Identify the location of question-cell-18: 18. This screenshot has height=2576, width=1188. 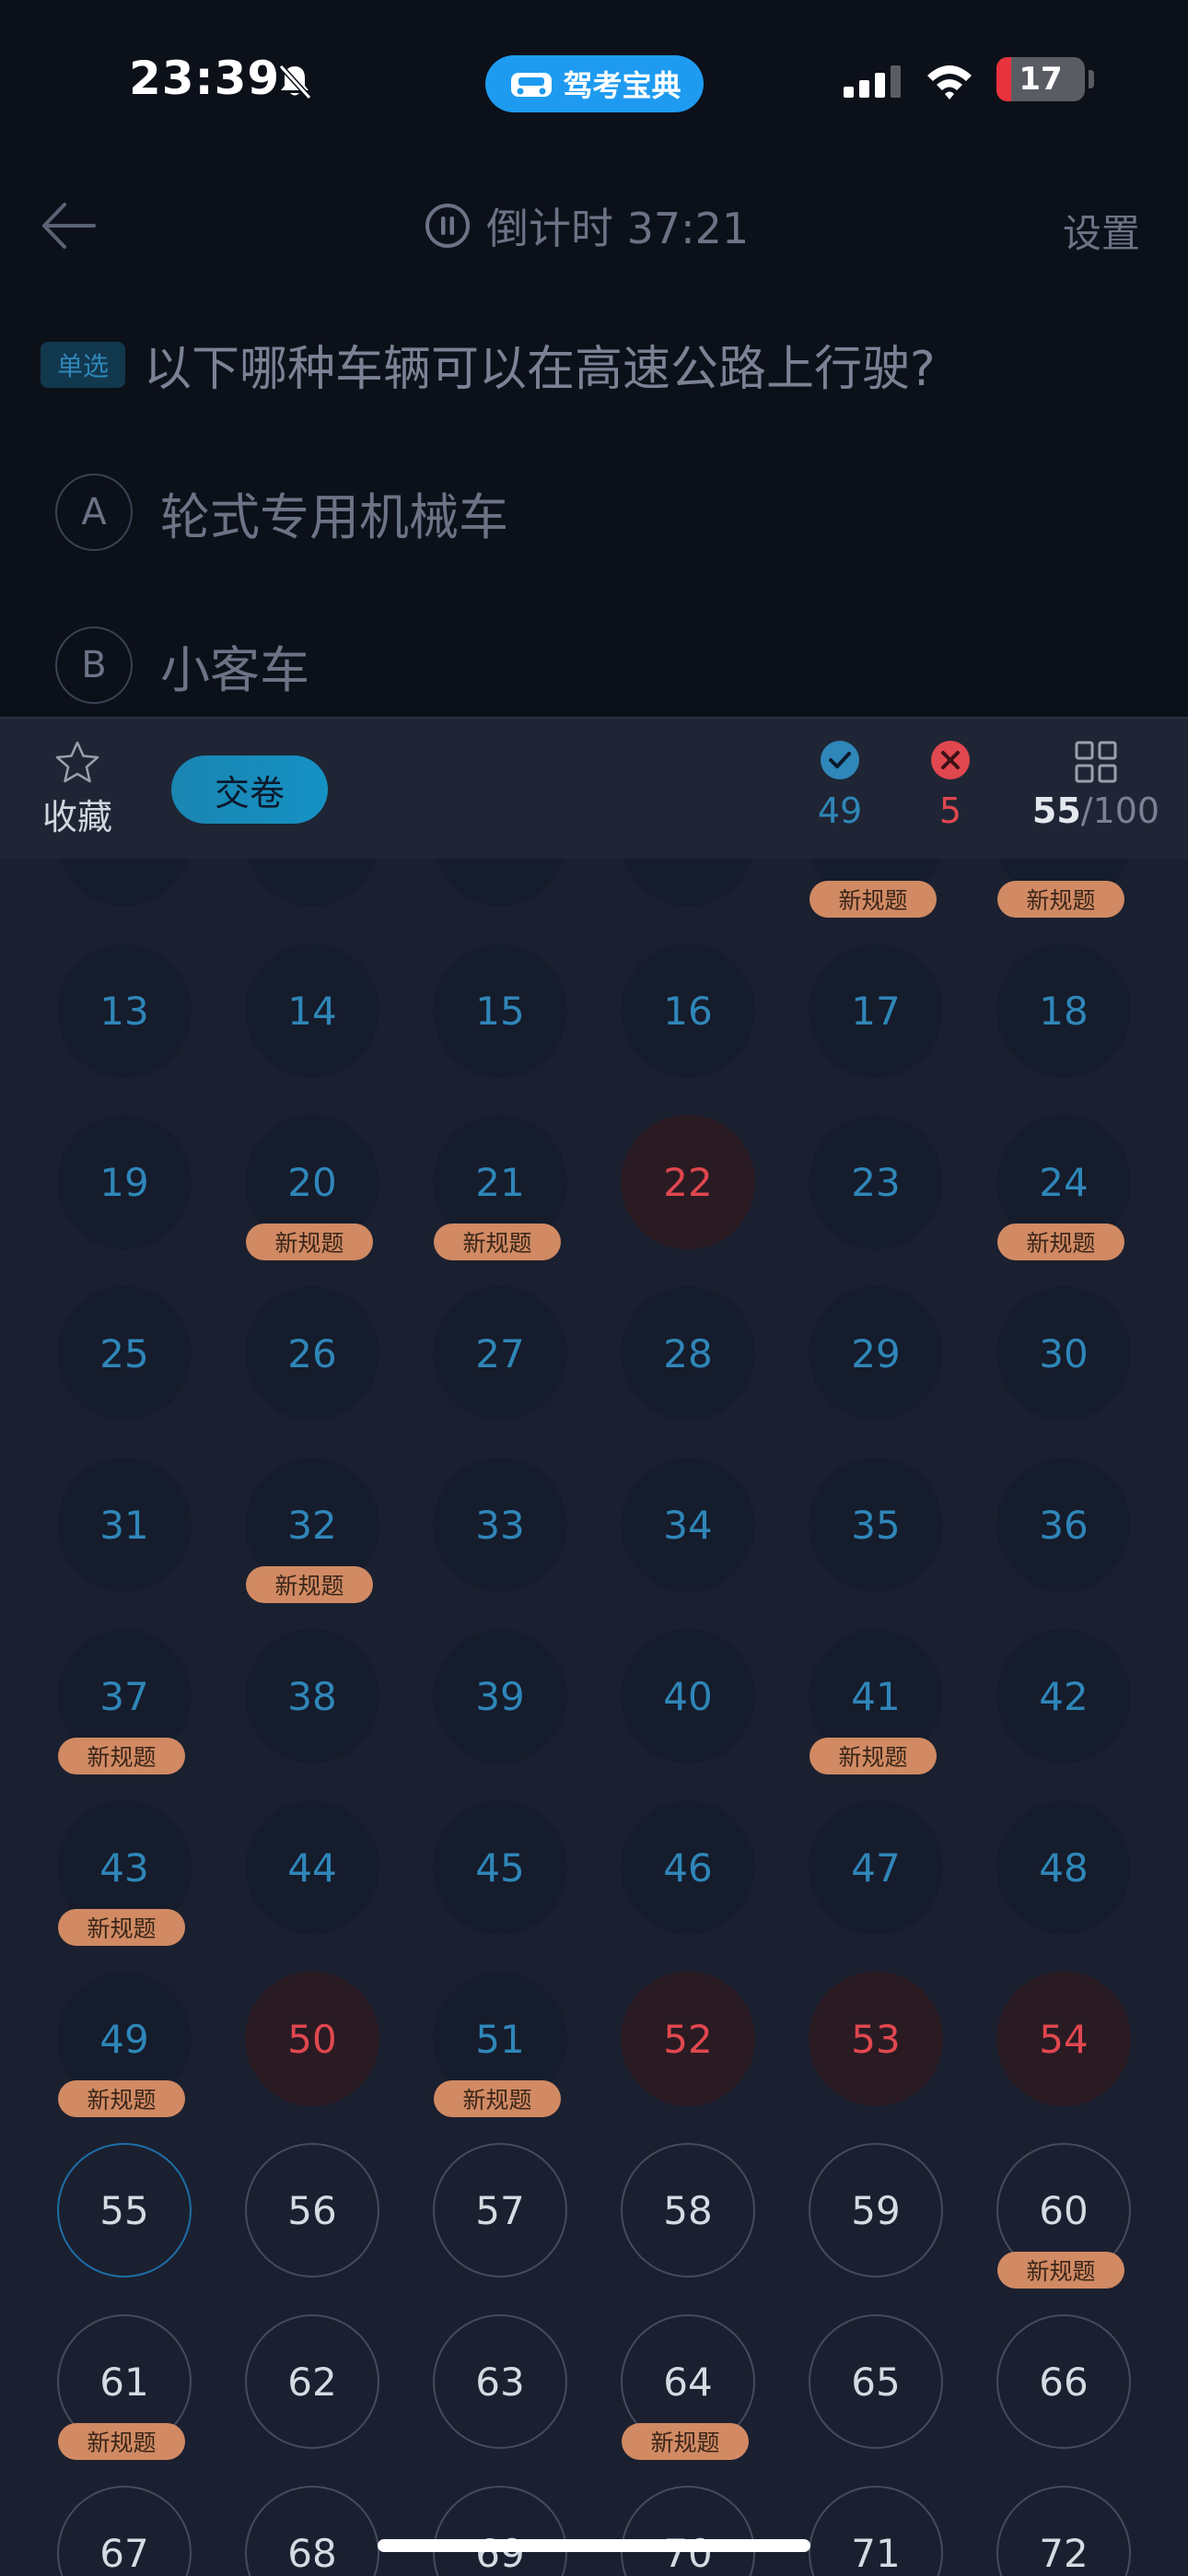
(1063, 1011).